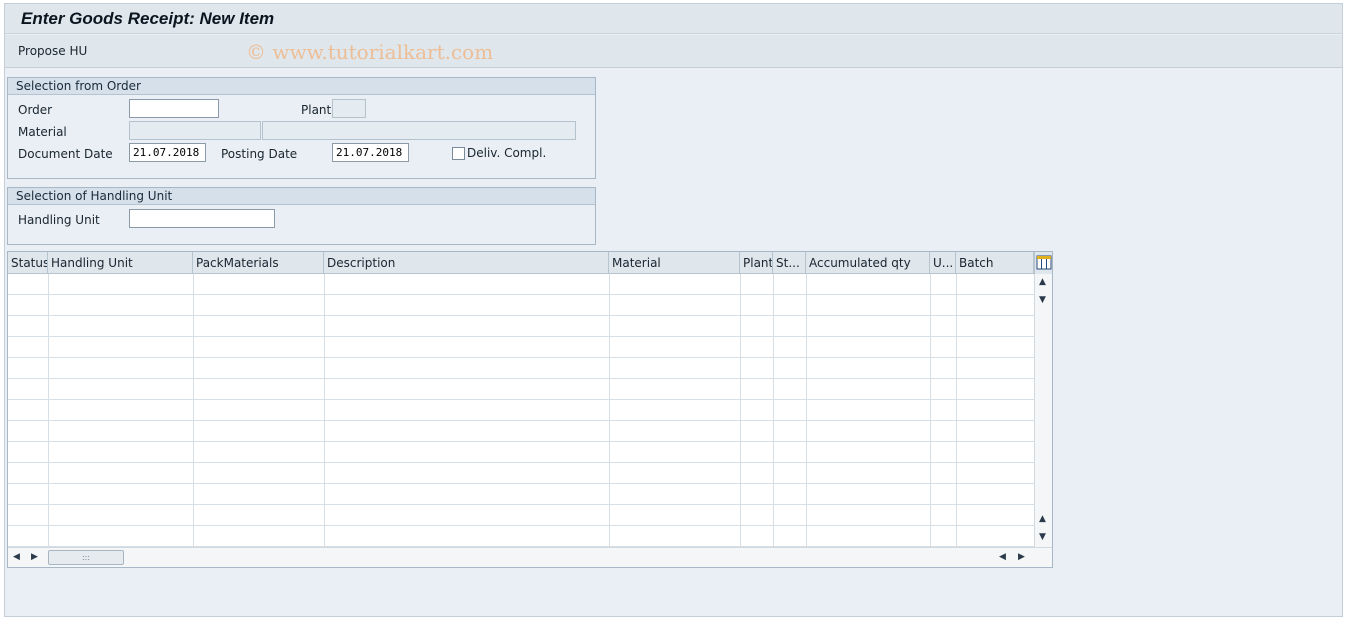  What do you see at coordinates (349, 108) in the screenshot?
I see `plant-field` at bounding box center [349, 108].